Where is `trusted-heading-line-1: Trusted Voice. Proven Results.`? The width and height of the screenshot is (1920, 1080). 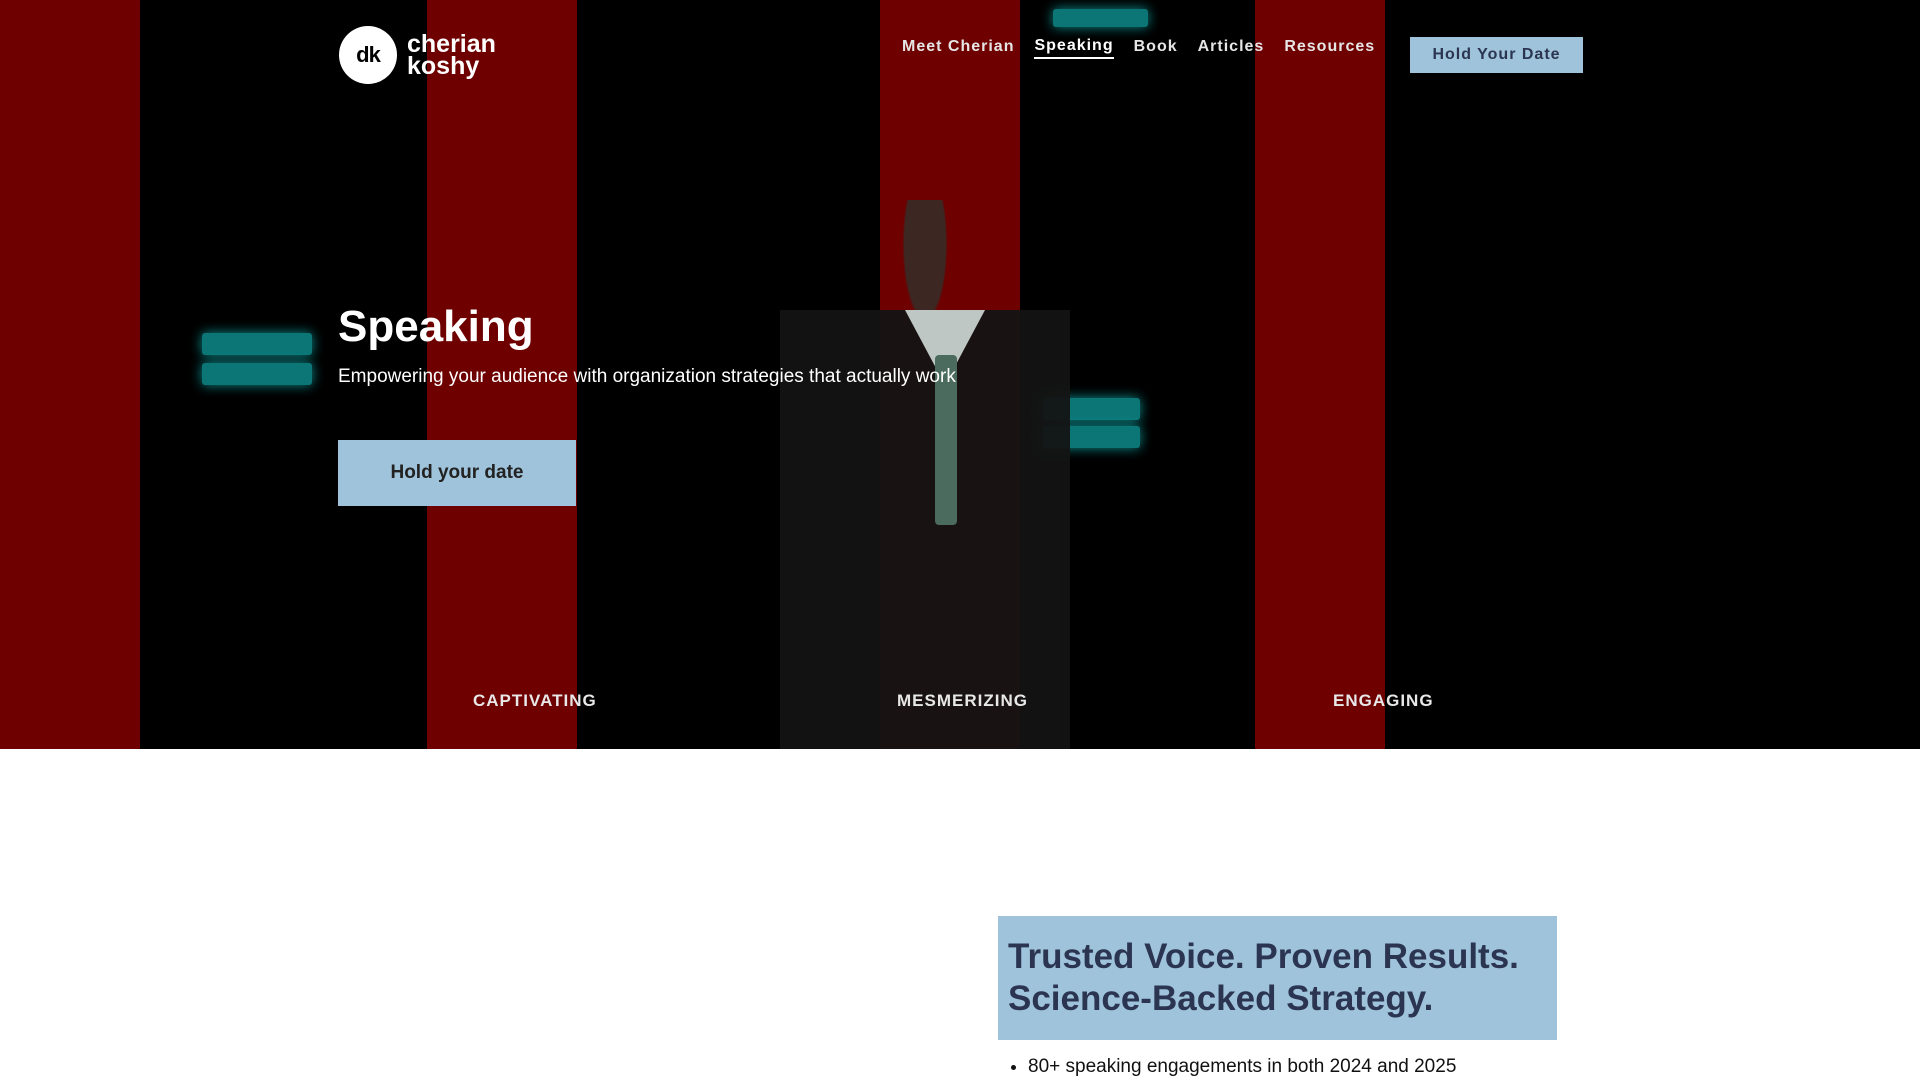
trusted-heading-line-1: Trusted Voice. Proven Results. is located at coordinates (1263, 956).